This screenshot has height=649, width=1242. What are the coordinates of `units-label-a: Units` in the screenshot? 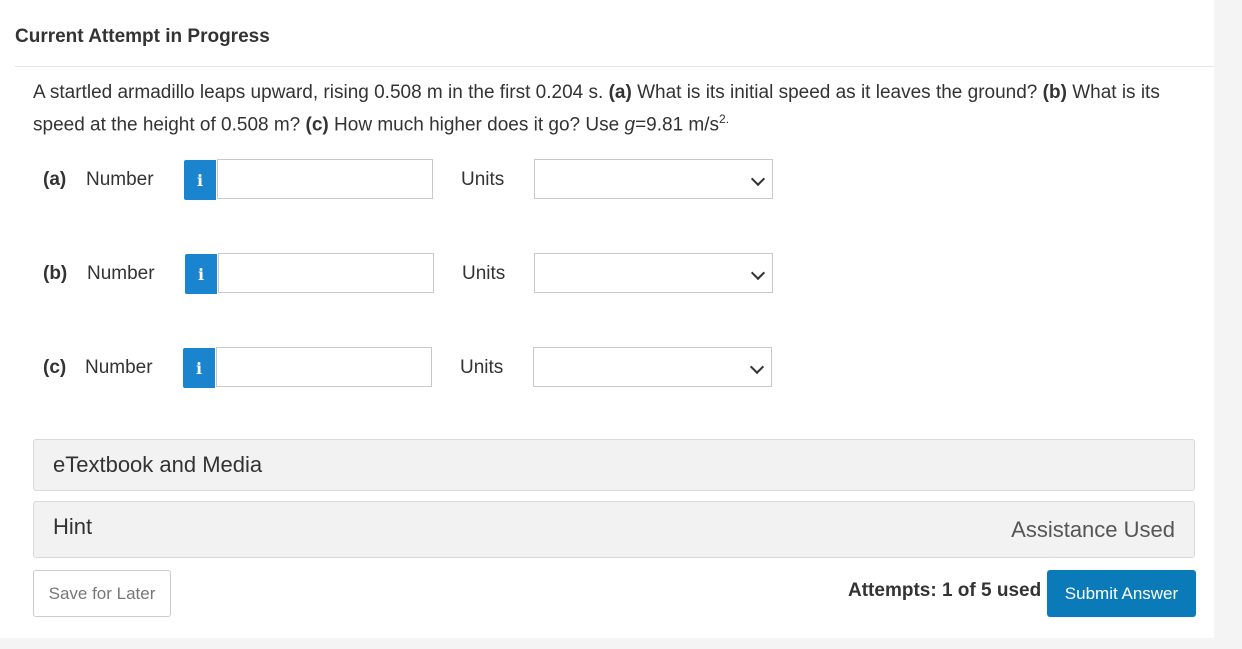 It's located at (483, 179).